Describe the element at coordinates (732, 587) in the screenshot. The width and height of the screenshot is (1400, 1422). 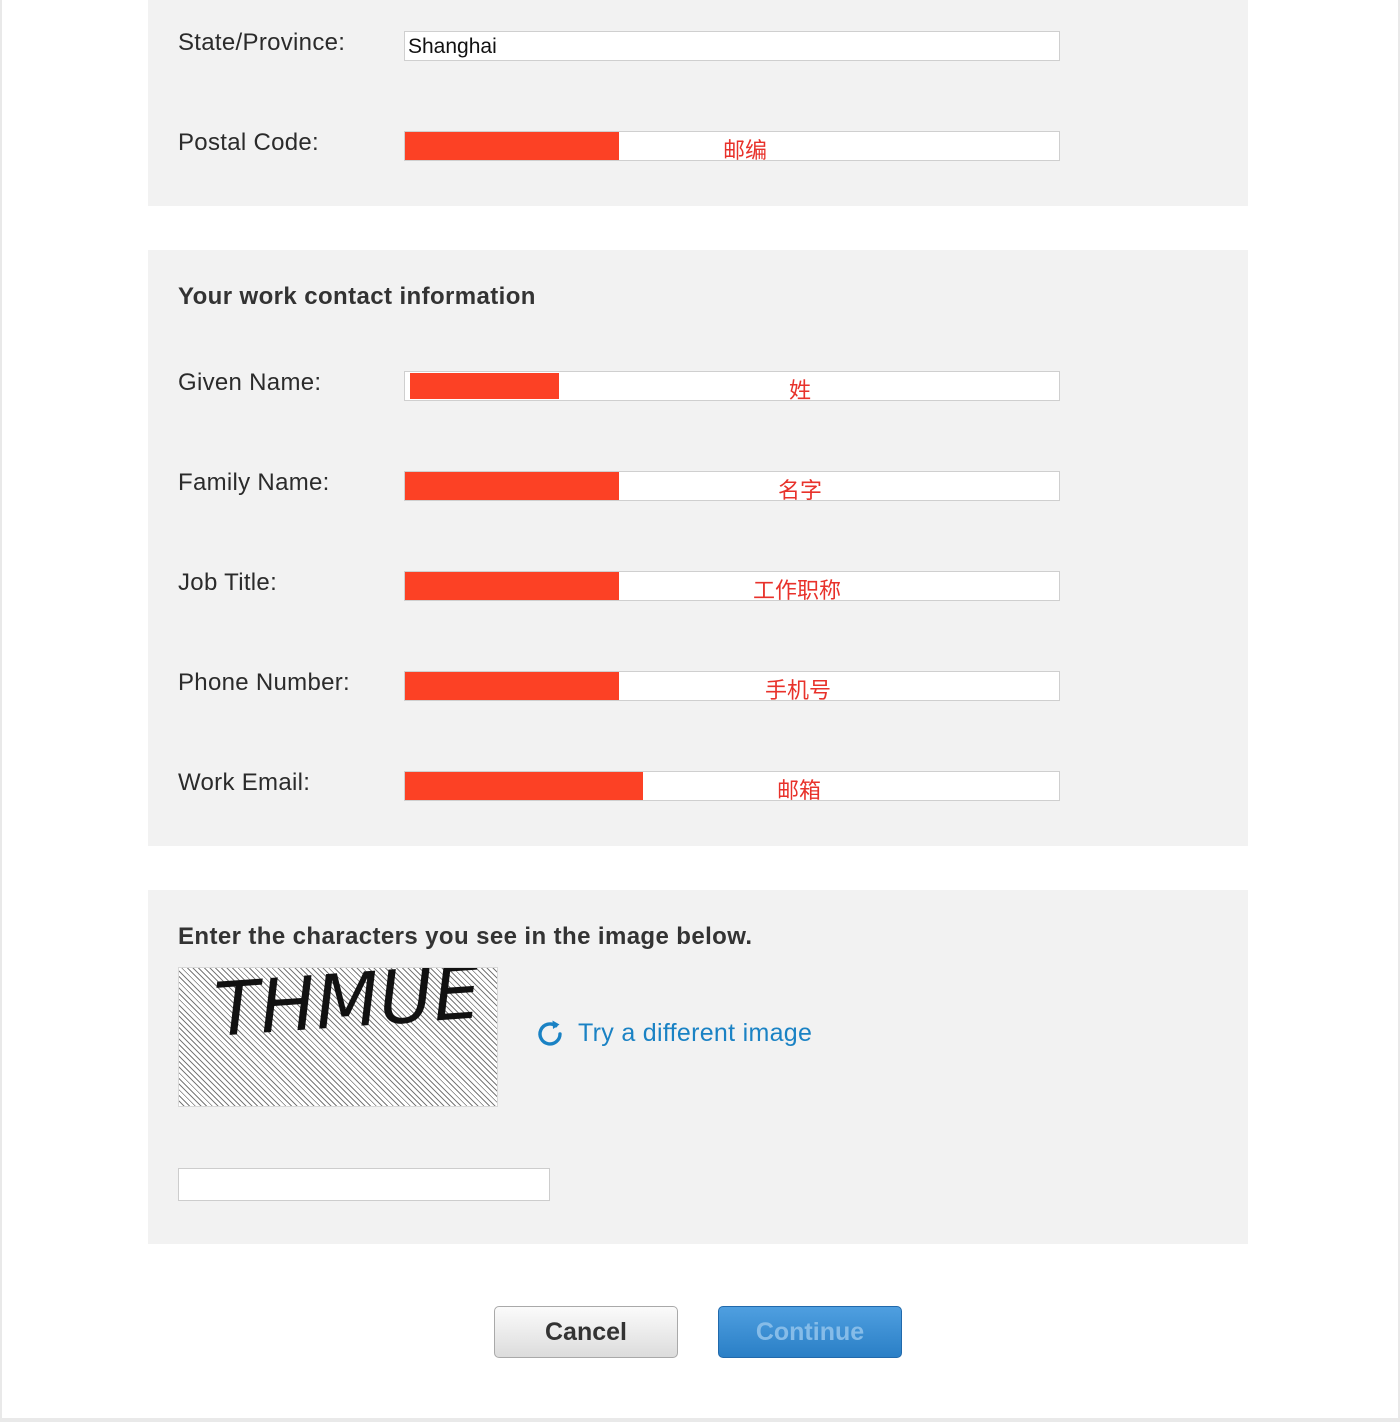
I see `job-title-input: 工作职称` at that location.